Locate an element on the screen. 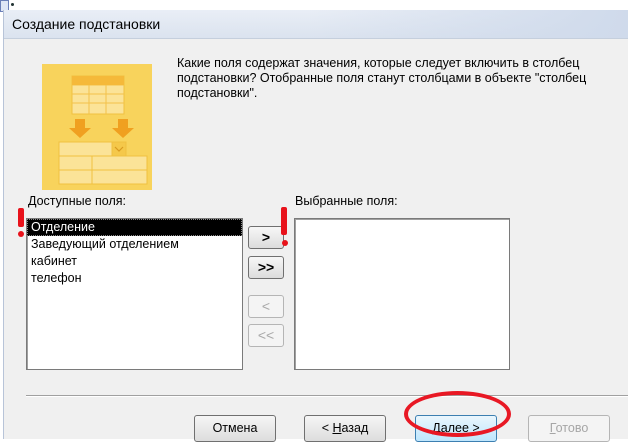  remove-all-fields-button: << is located at coordinates (266, 335).